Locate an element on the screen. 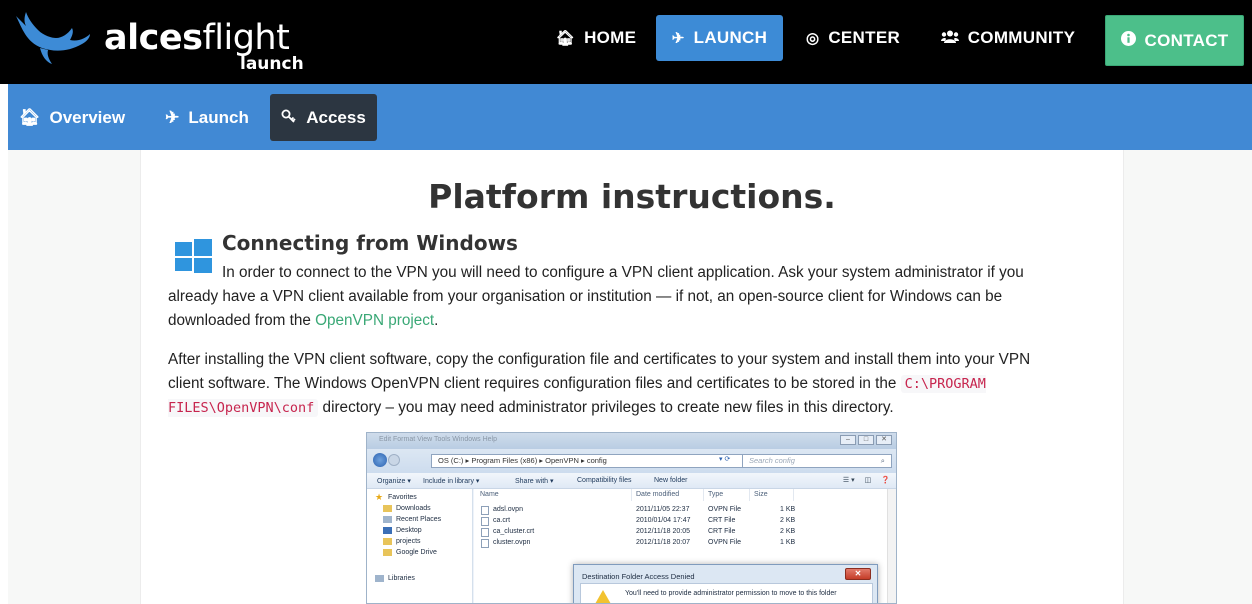  brand-sub: launch is located at coordinates (272, 64).